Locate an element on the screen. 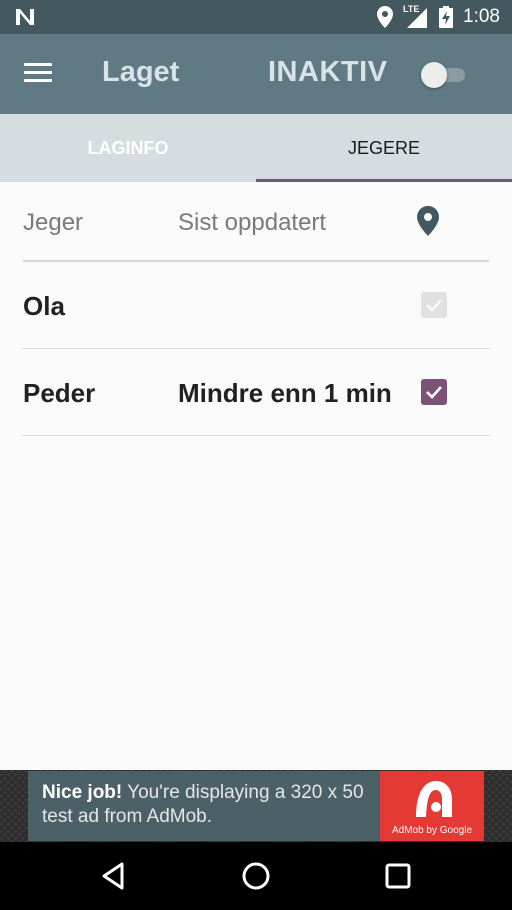 Image resolution: width=512 pixels, height=910 pixels. admob-icon is located at coordinates (434, 799).